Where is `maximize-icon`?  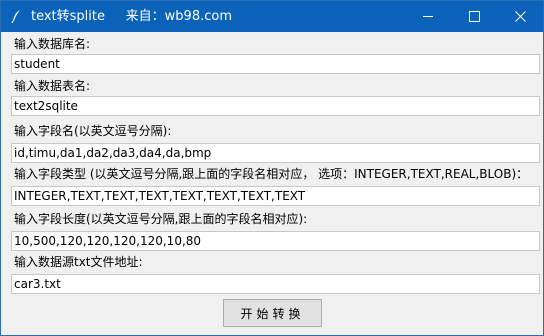 maximize-icon is located at coordinates (474, 16).